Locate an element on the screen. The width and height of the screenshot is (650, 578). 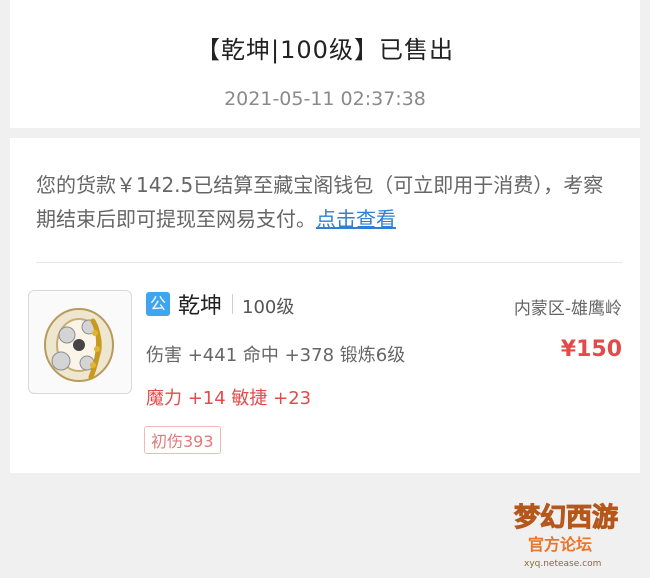
server-name: 内蒙区-雄鹰岭 is located at coordinates (567, 309).